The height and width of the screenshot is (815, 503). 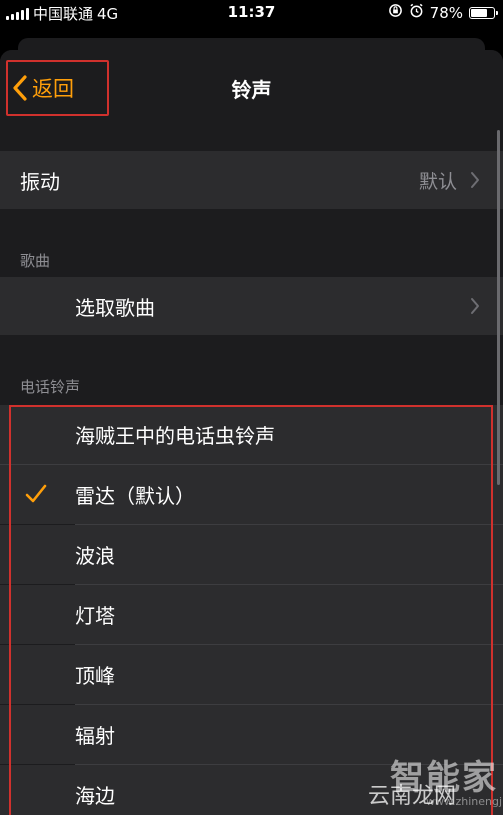 What do you see at coordinates (95, 796) in the screenshot?
I see `ringtone-label: 海边` at bounding box center [95, 796].